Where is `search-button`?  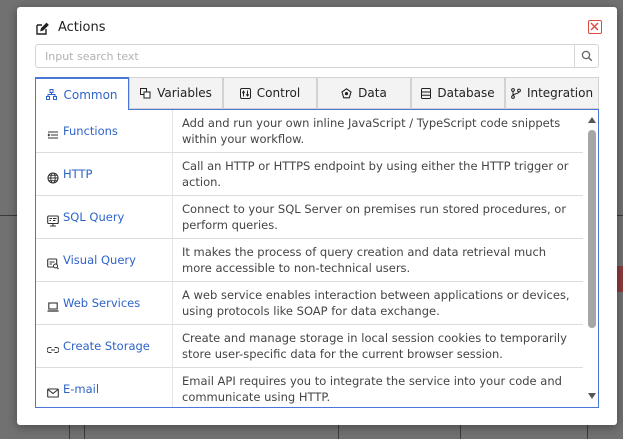 search-button is located at coordinates (586, 56).